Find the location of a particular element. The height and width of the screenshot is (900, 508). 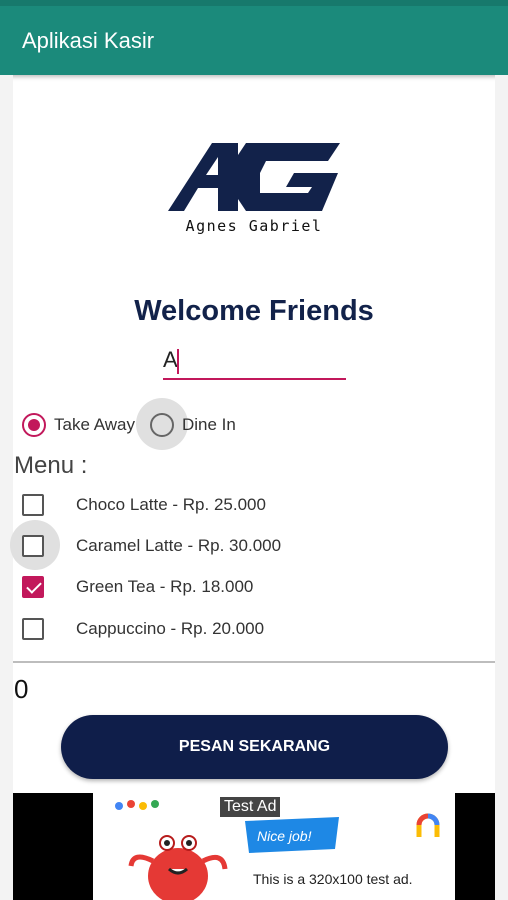

ad-text: This is a 320x100 test ad. is located at coordinates (333, 879).